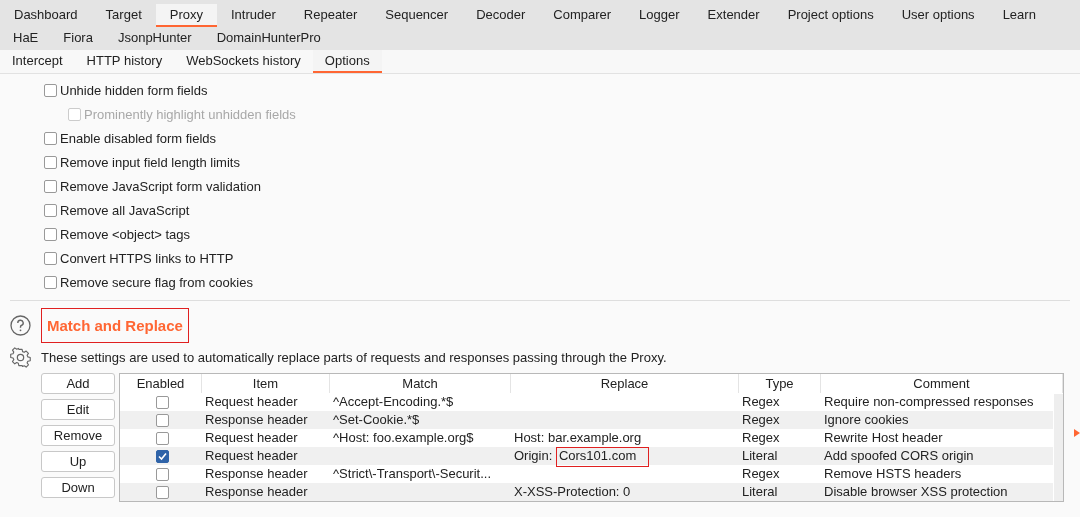  Describe the element at coordinates (78, 409) in the screenshot. I see `action-button: Edit` at that location.